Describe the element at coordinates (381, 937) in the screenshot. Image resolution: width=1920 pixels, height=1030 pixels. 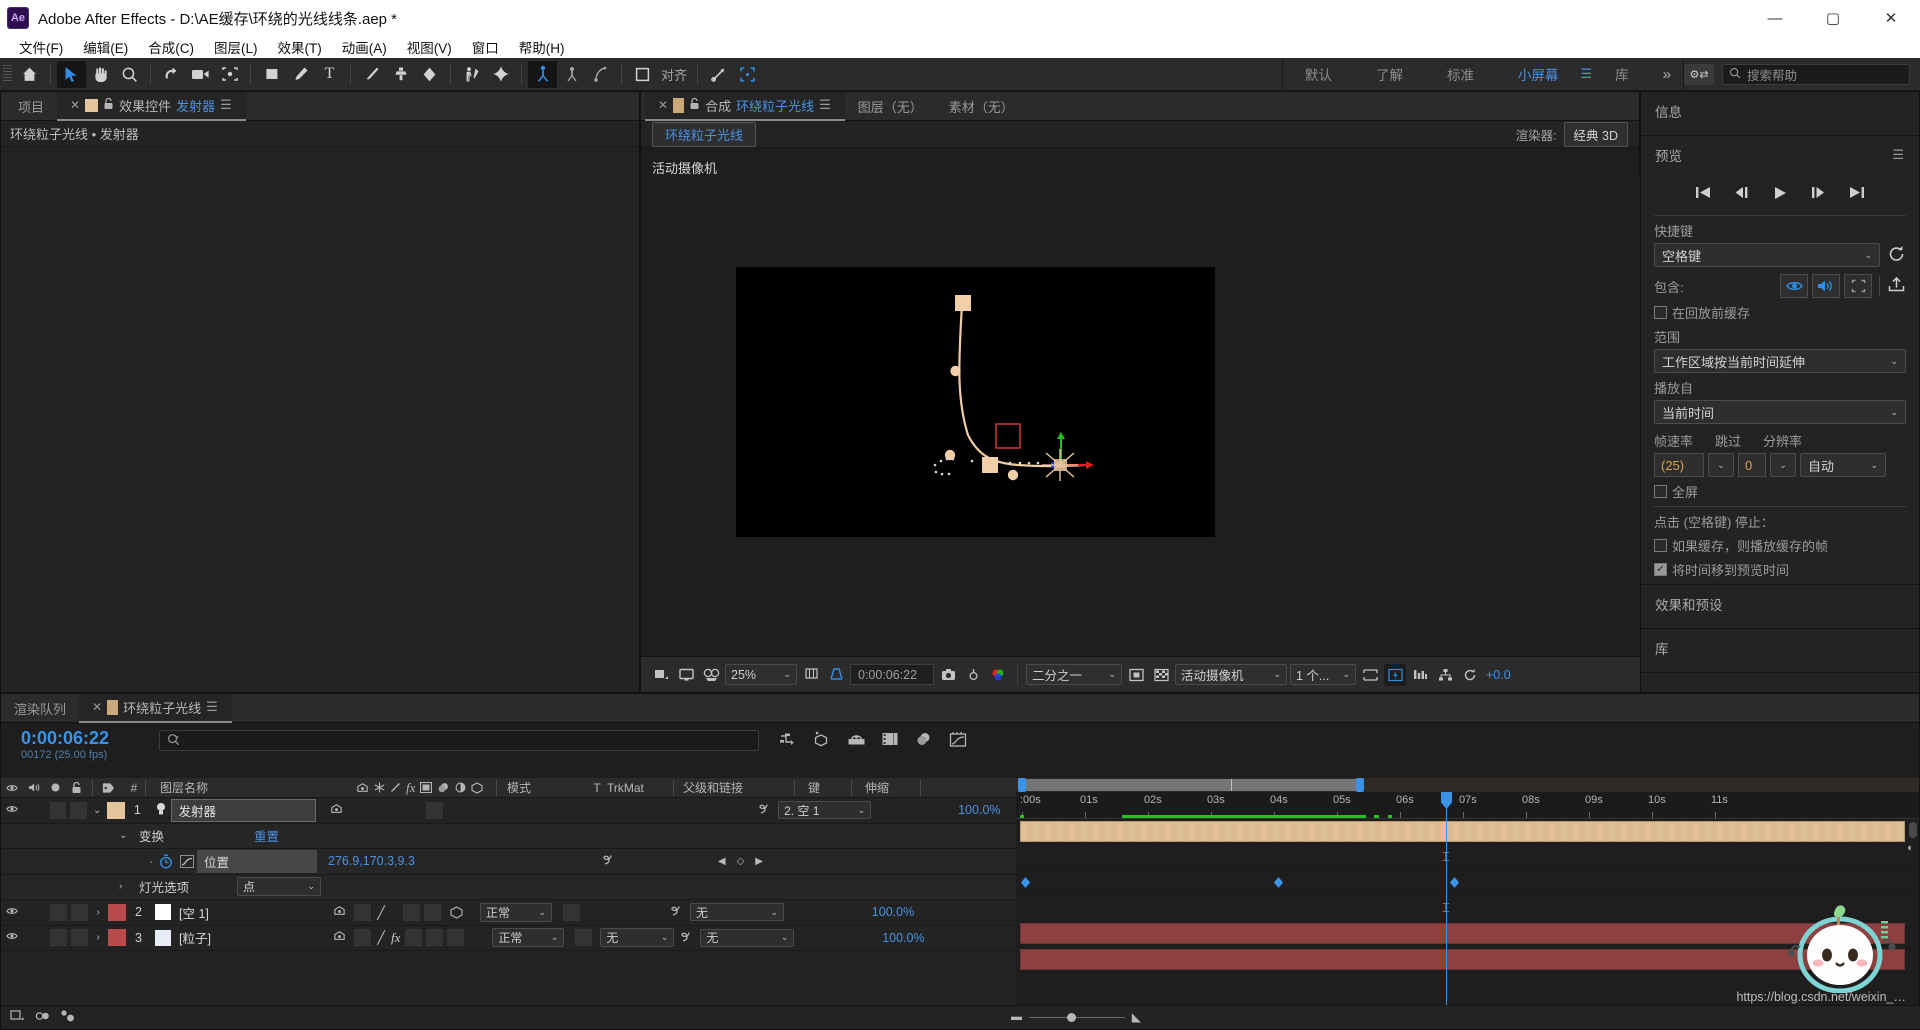
I see `quality-switch-icon: ╱` at that location.